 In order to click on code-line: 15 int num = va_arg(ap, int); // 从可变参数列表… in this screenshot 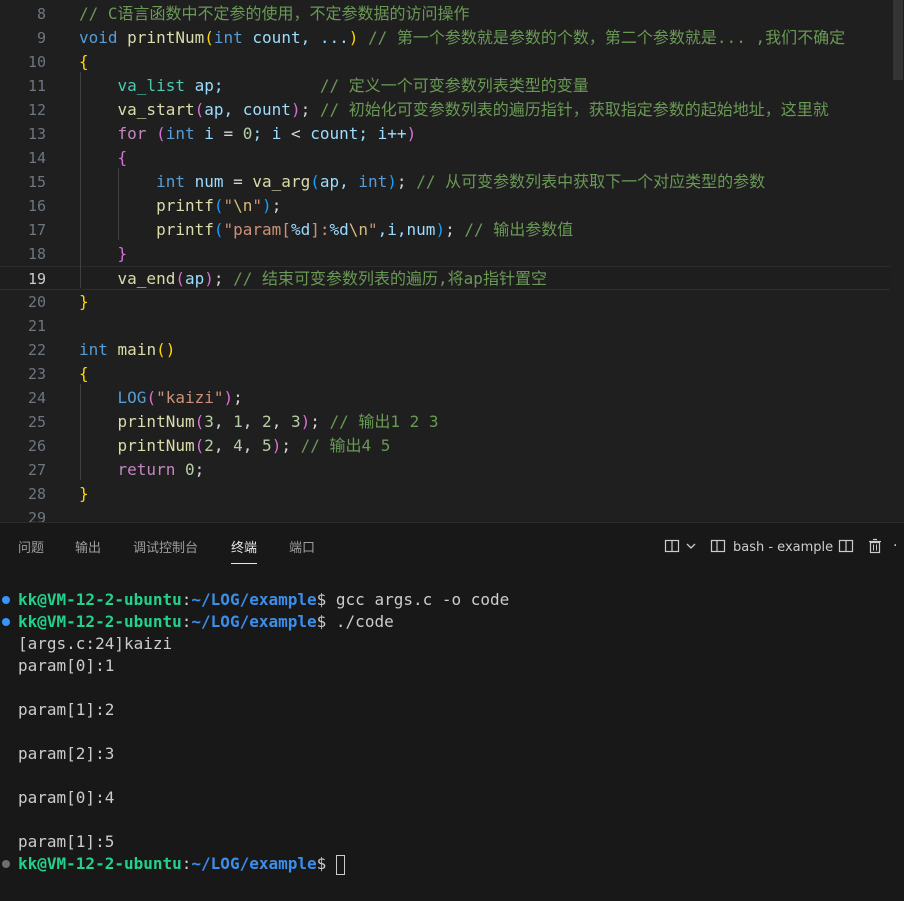, I will do `click(452, 182)`.